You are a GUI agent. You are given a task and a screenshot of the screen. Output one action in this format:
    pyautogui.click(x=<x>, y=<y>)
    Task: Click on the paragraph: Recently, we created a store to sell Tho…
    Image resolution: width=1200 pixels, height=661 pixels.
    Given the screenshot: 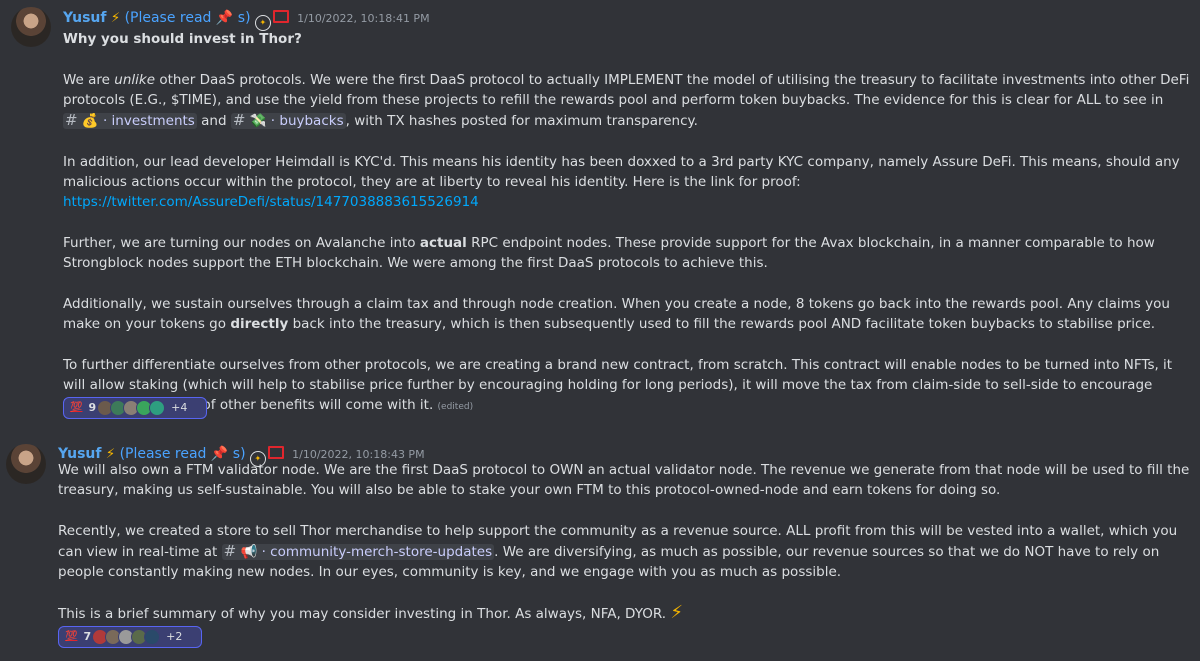 What is the action you would take?
    pyautogui.click(x=624, y=552)
    